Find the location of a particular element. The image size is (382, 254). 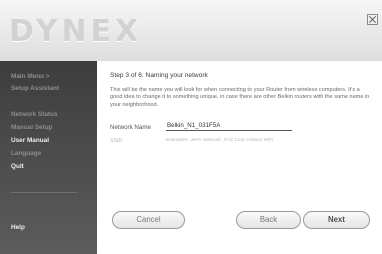

dynex-logo: DYNEX is located at coordinates (76, 31).